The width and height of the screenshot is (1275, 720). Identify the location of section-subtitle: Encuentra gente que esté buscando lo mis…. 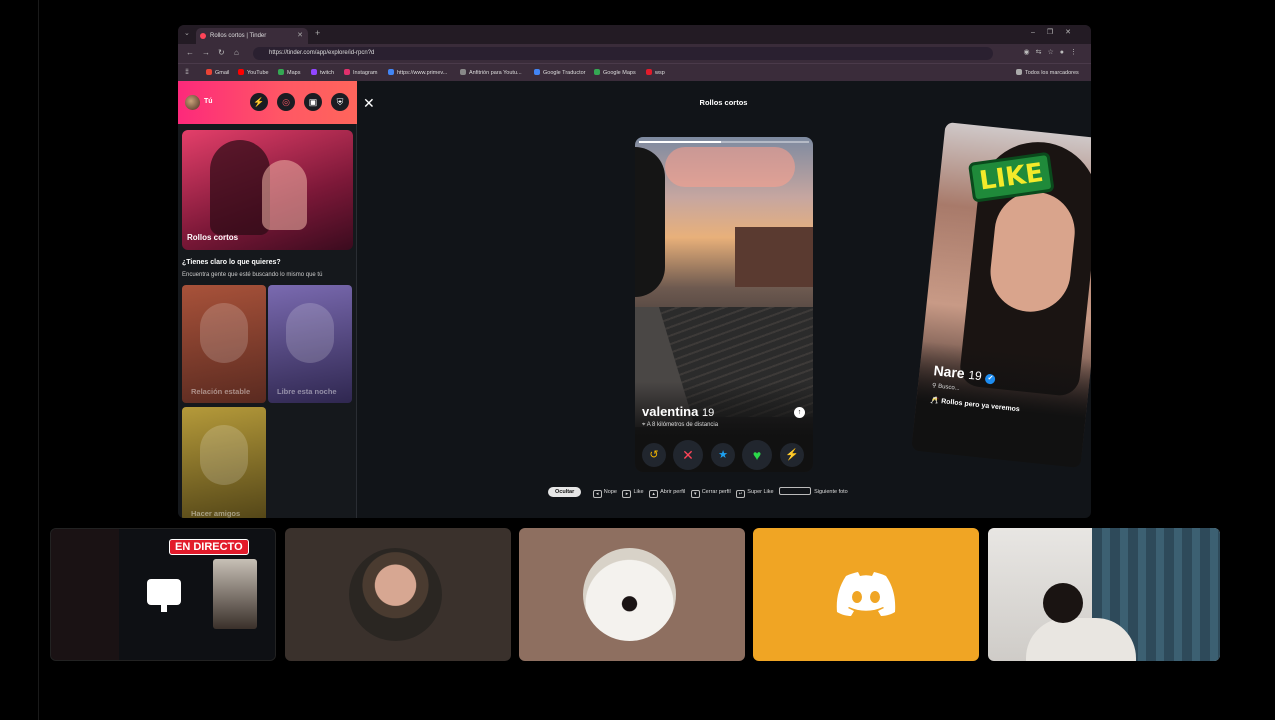
(252, 275).